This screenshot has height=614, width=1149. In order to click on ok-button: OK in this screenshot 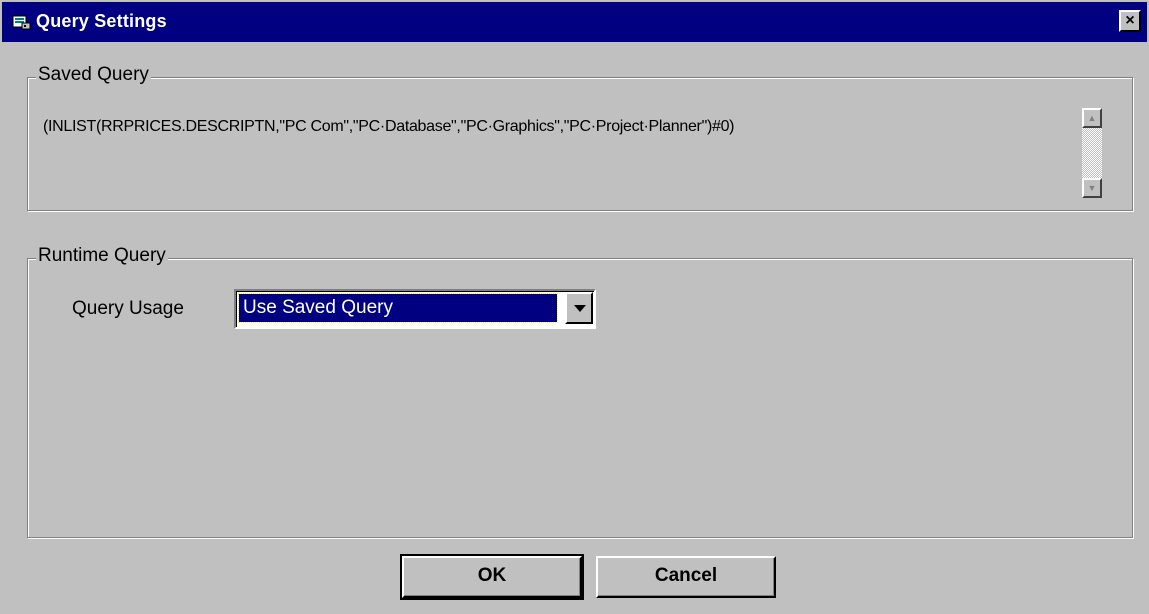, I will do `click(492, 577)`.